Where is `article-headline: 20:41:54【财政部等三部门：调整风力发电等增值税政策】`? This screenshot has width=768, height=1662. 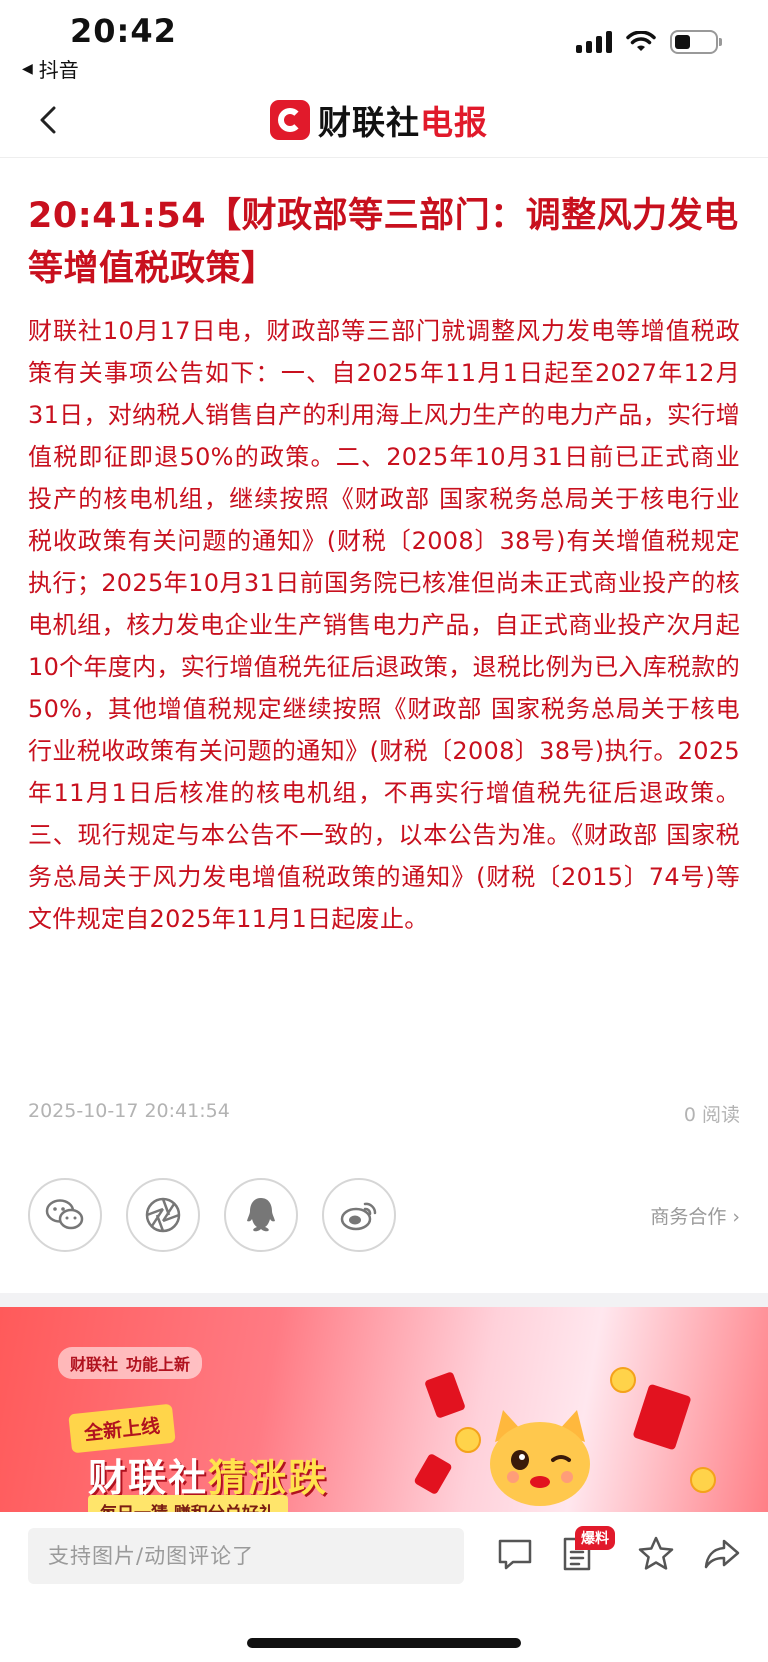
article-headline: 20:41:54【财政部等三部门：调整风力发电等增值税政策】 is located at coordinates (383, 242).